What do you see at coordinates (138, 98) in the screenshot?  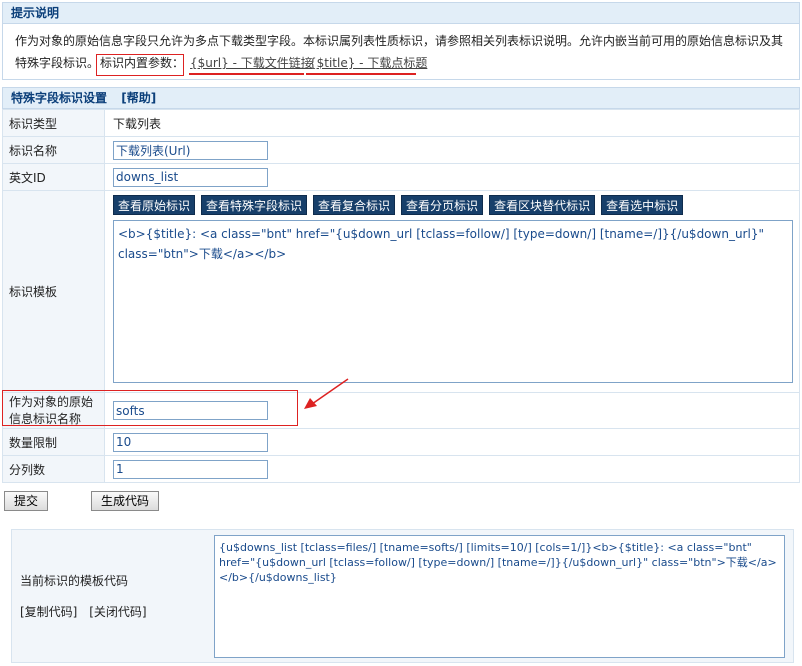 I see `help-link: [帮助]` at bounding box center [138, 98].